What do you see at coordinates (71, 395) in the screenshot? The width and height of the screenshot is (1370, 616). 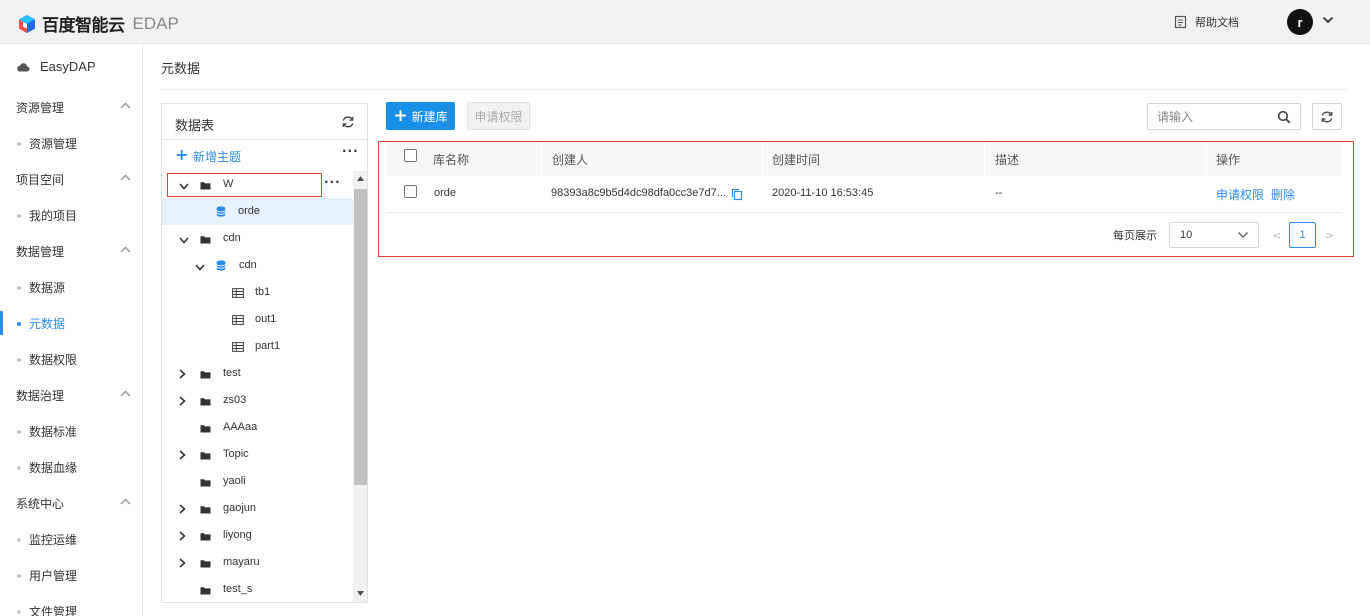 I see `sidebar-group-governance: 数据治理` at bounding box center [71, 395].